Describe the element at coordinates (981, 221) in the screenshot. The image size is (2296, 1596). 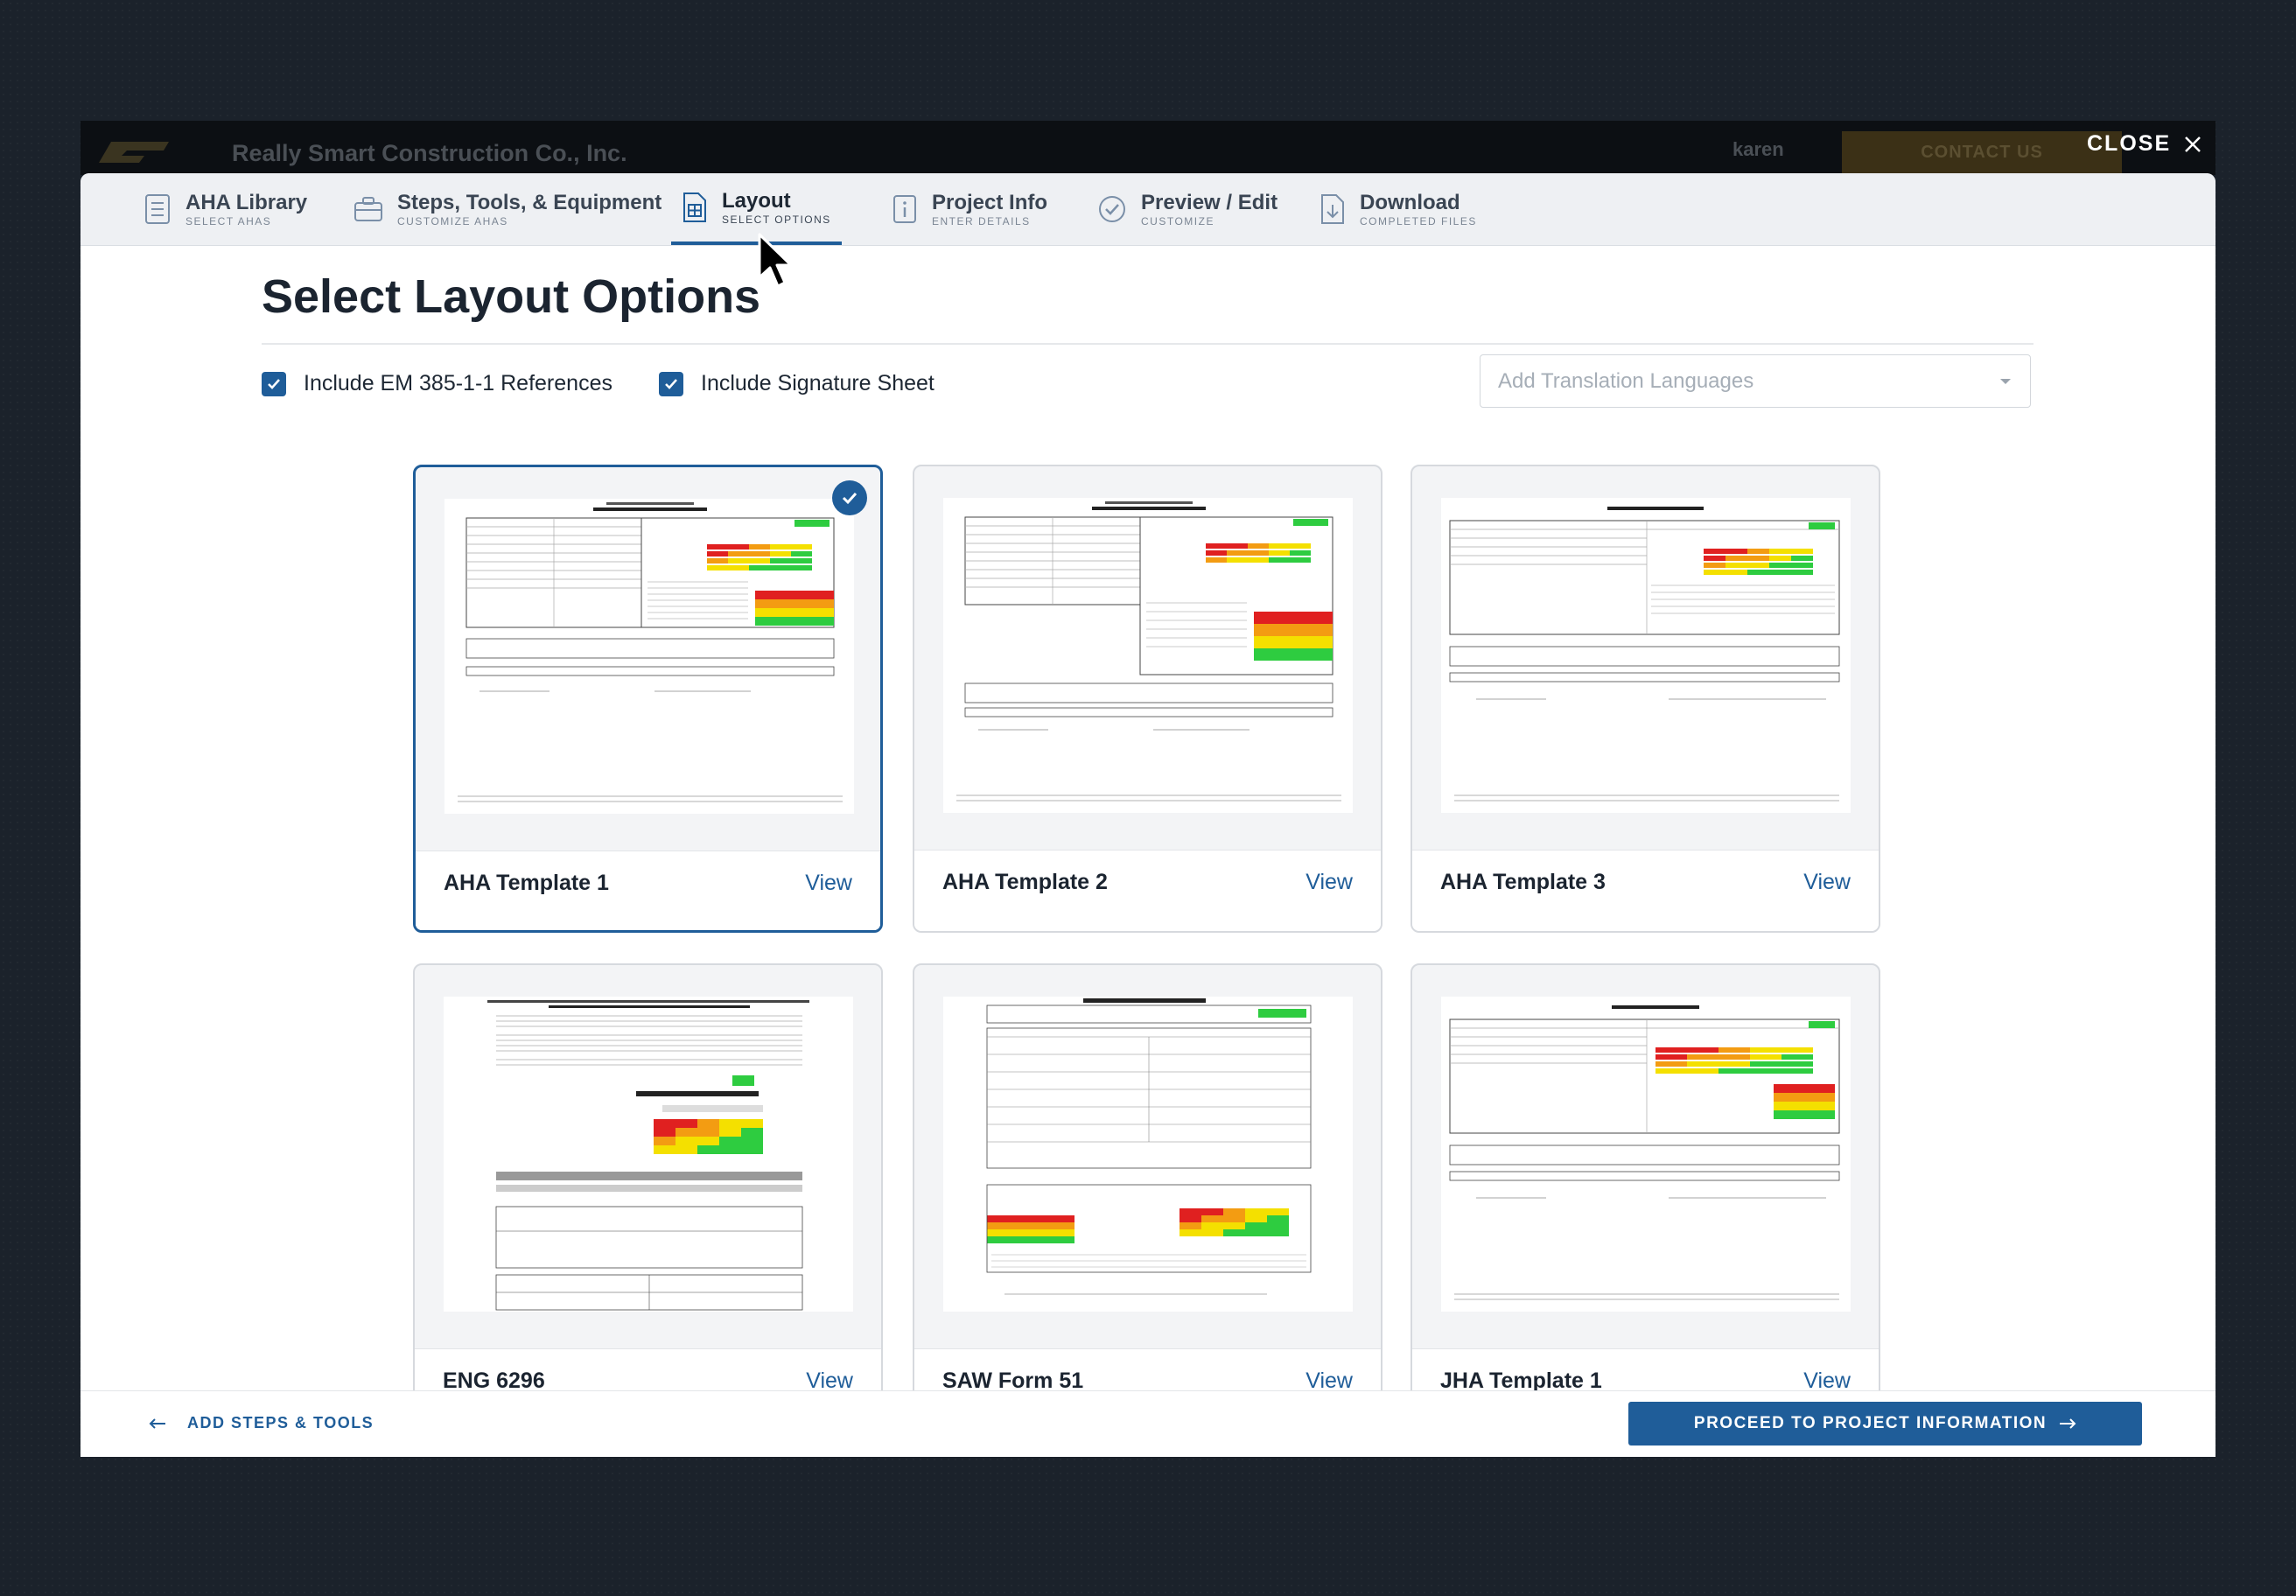
I see `tab-sublabel: ENTER DETAILS` at that location.